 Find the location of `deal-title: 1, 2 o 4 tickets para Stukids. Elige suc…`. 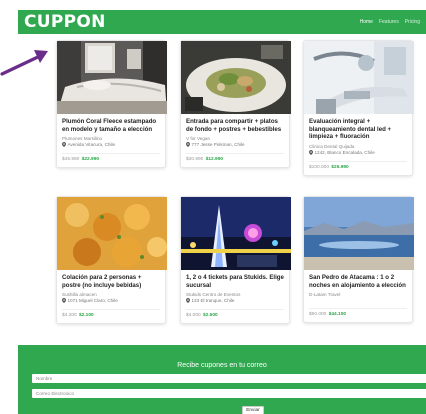

deal-title: 1, 2 o 4 tickets para Stukids. Elige suc… is located at coordinates (235, 281).